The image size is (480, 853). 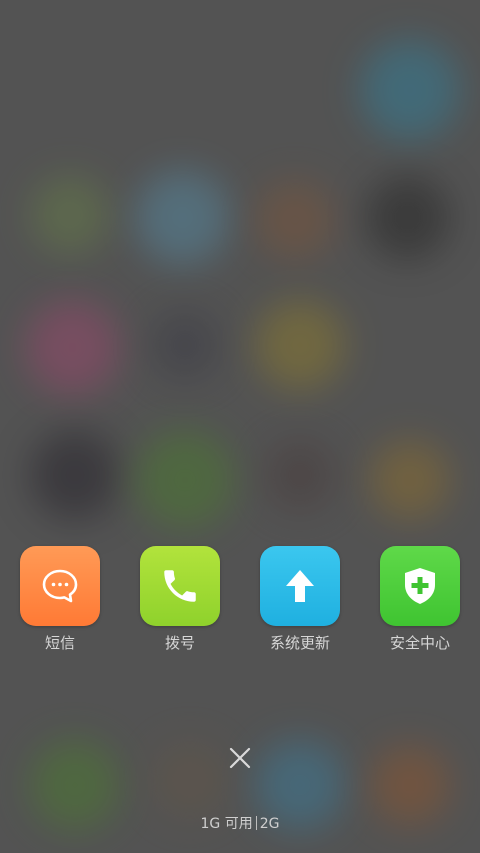 I want to click on up-arrow-icon, so click(x=300, y=586).